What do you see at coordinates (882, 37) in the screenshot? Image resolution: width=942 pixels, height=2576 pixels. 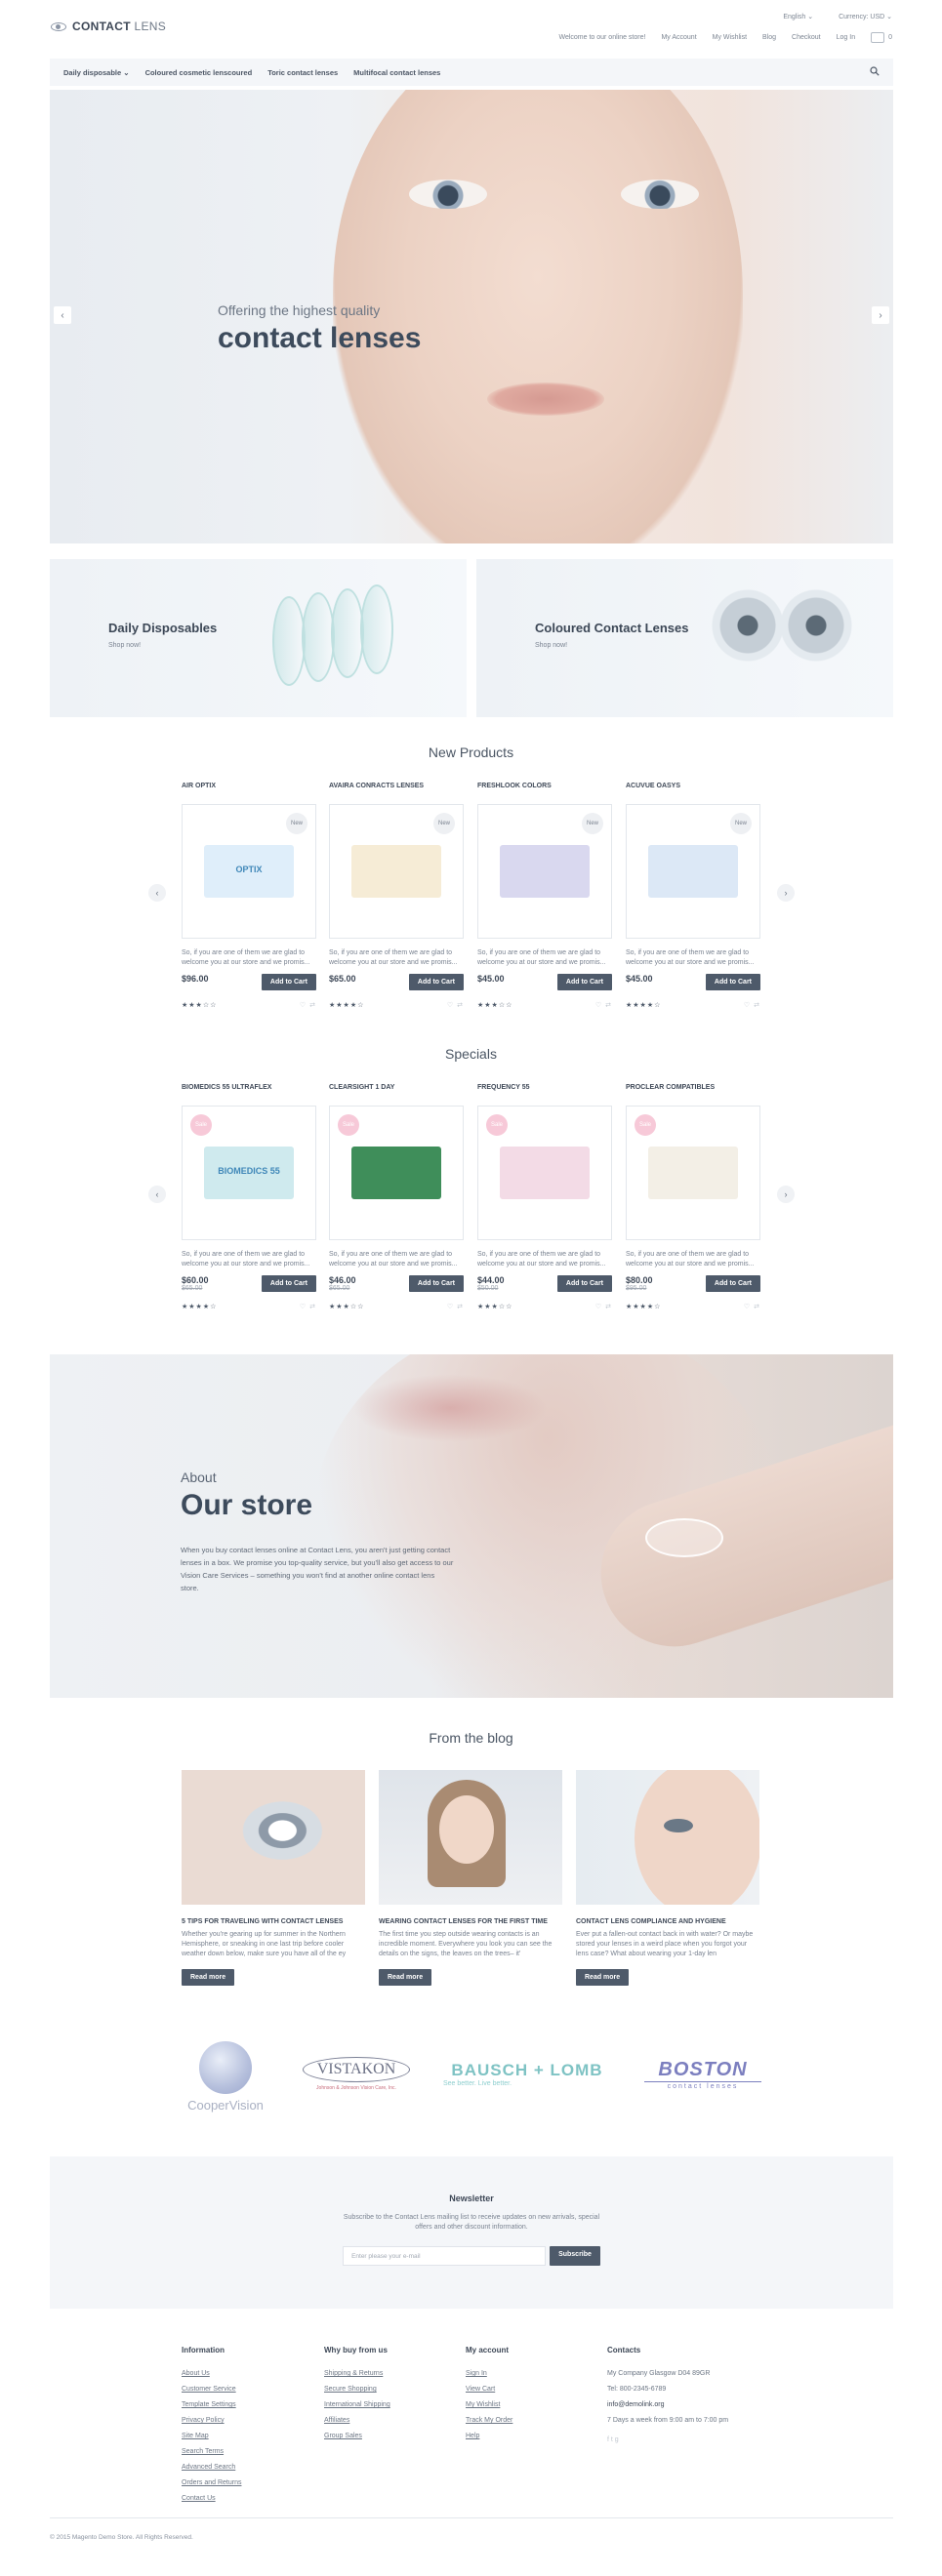 I see `cart-button: 0` at bounding box center [882, 37].